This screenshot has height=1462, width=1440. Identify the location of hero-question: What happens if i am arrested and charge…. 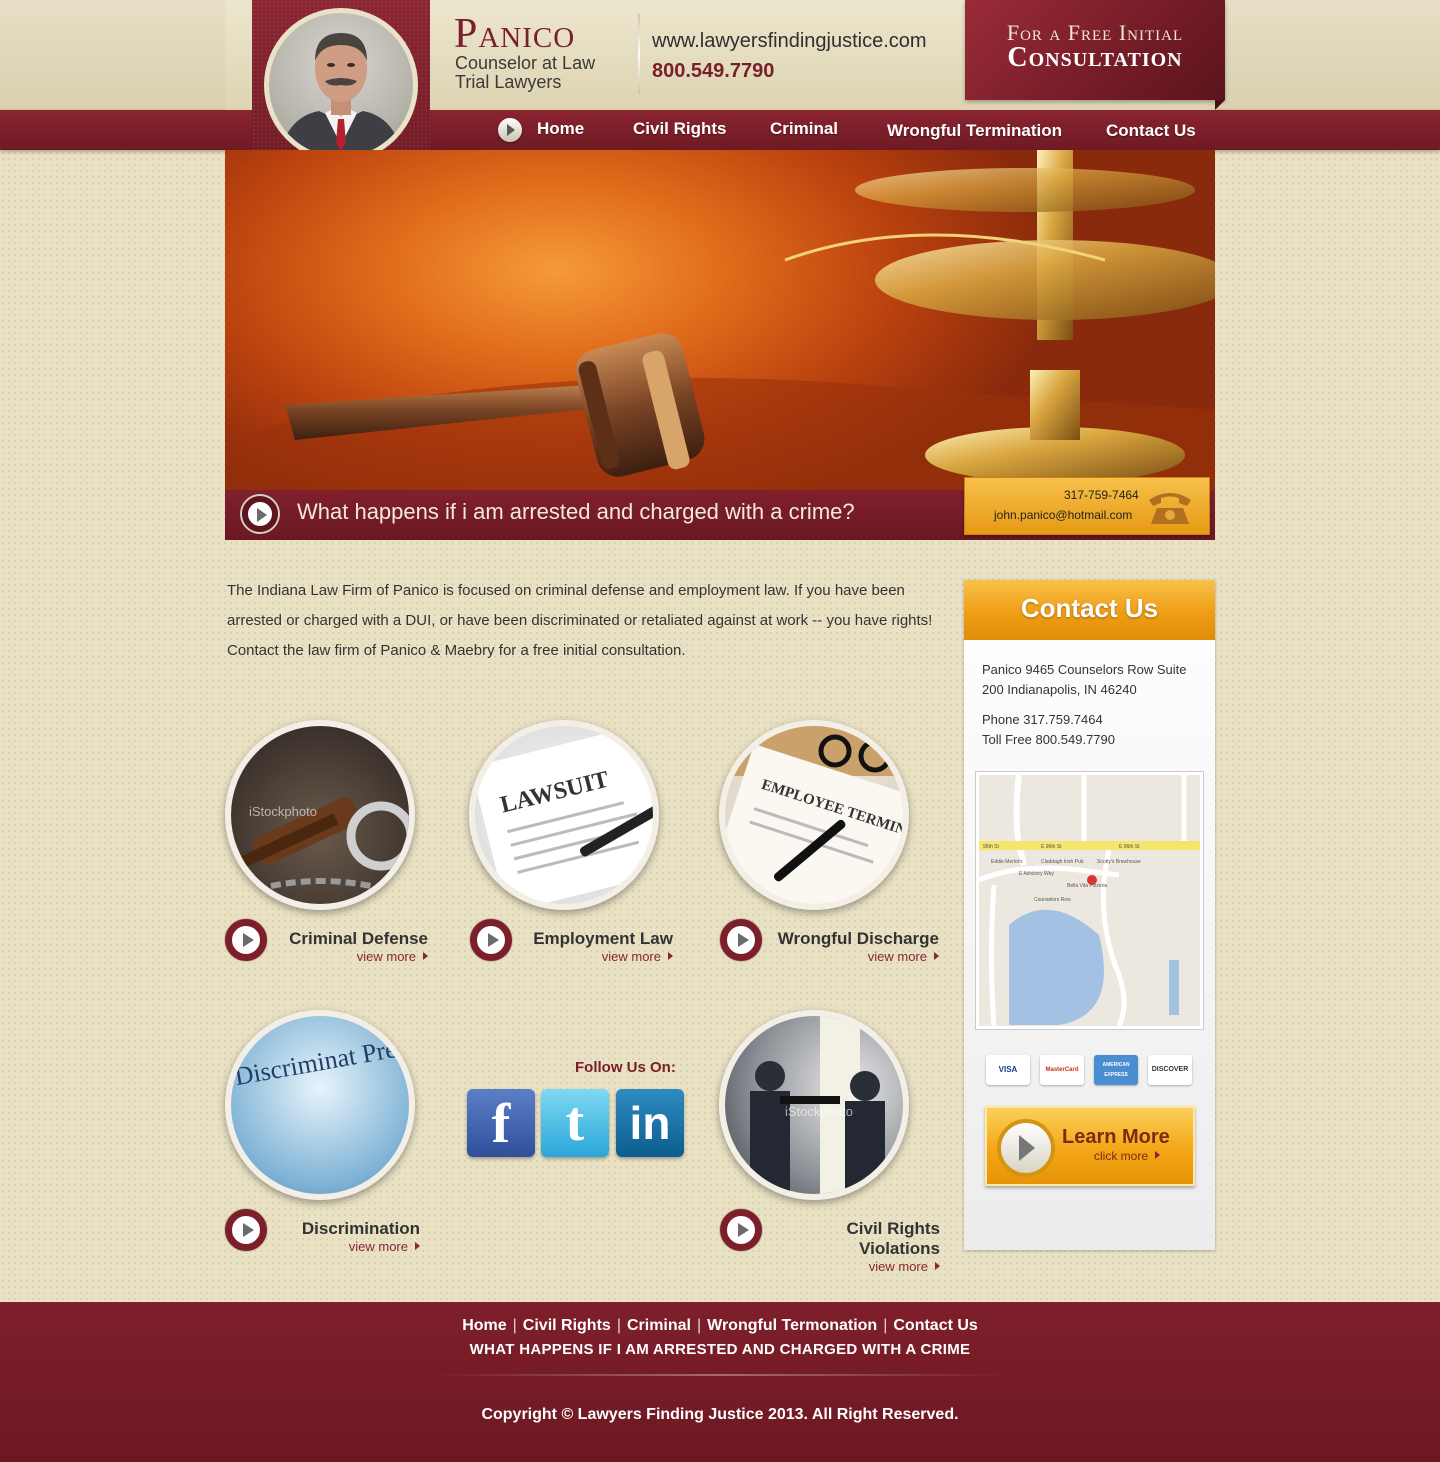
(576, 512).